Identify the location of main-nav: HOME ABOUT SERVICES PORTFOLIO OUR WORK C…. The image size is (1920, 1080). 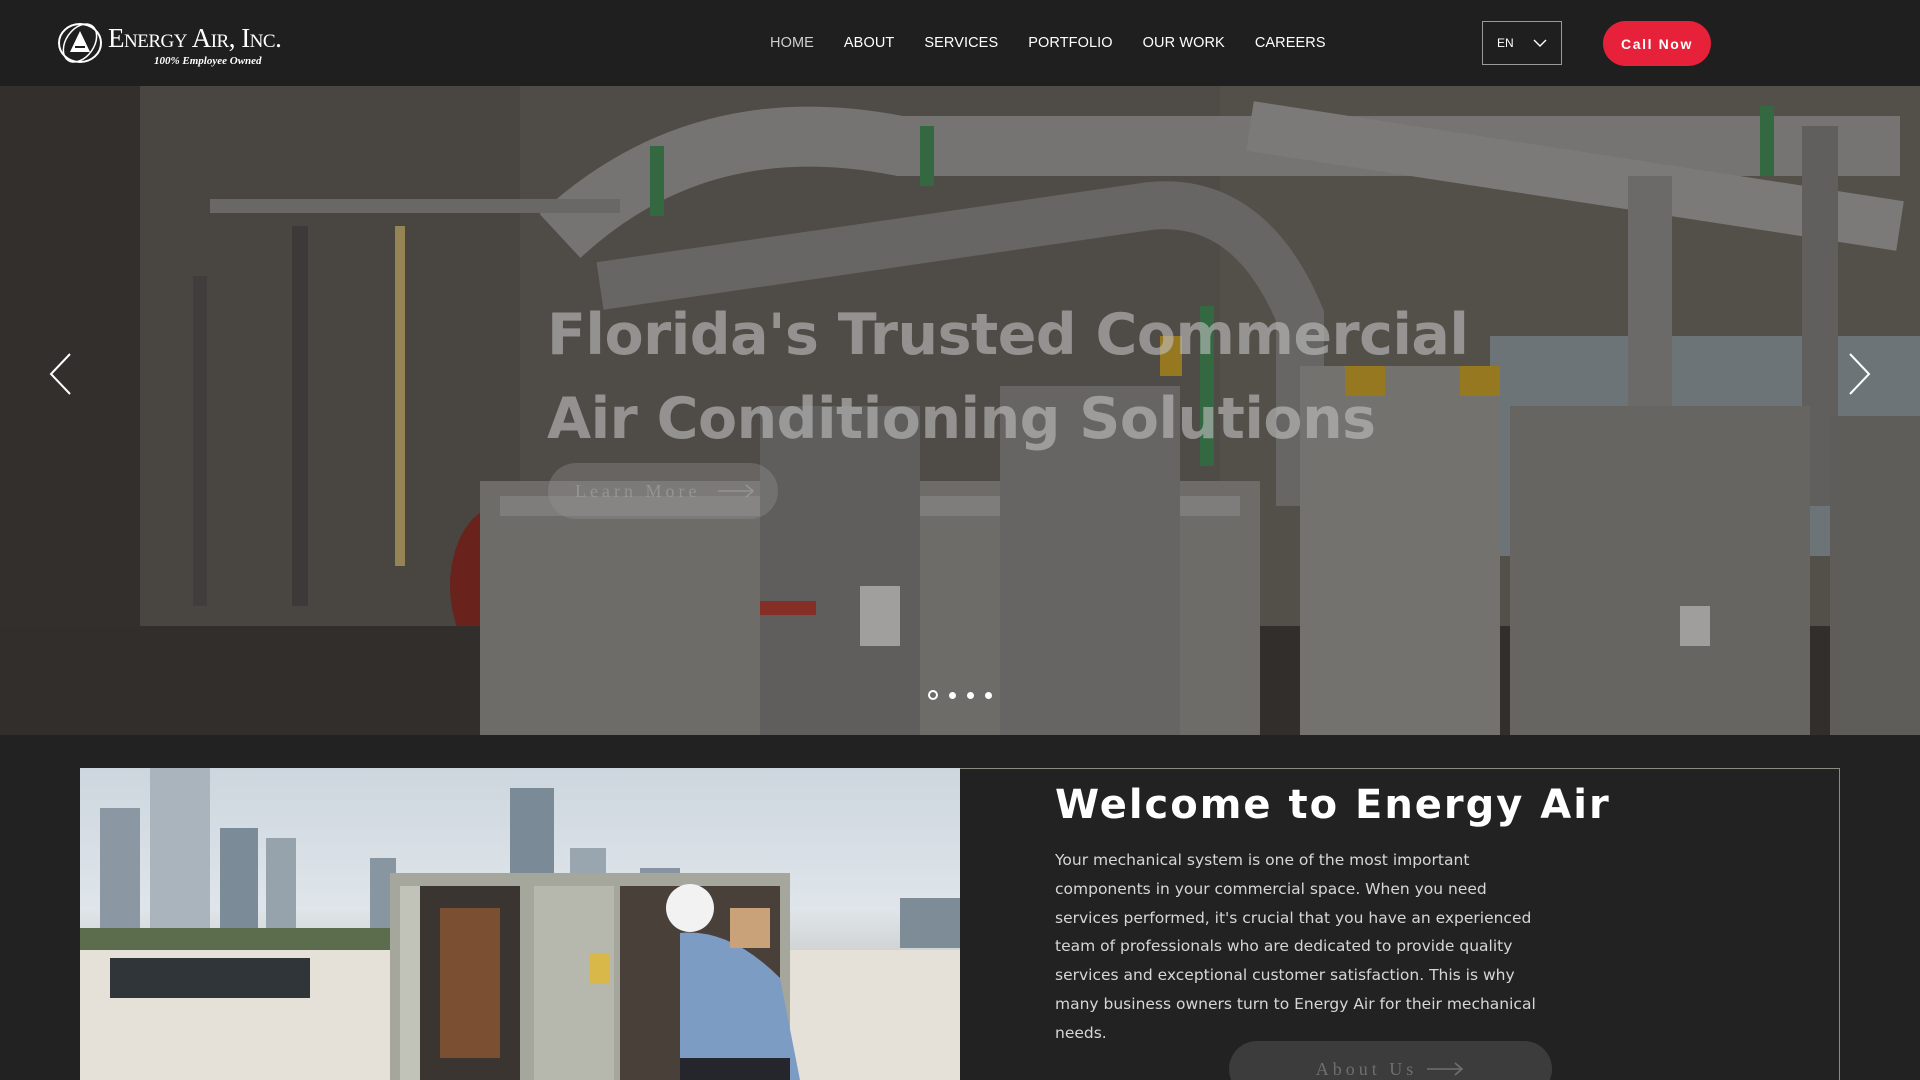
(1063, 43).